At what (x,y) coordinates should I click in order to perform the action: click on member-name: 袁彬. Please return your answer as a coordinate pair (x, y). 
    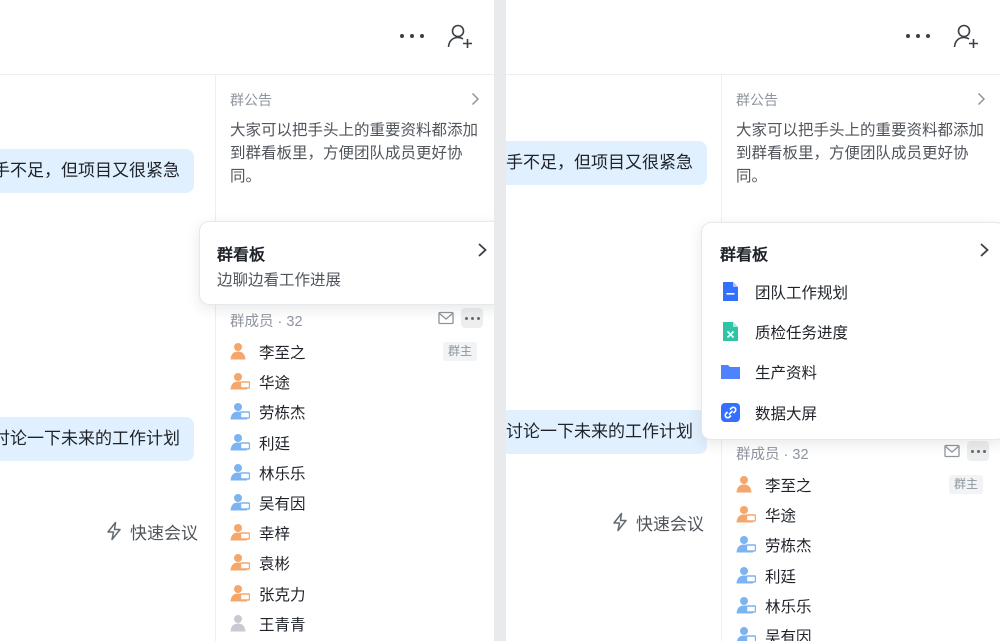
    Looking at the image, I should click on (275, 565).